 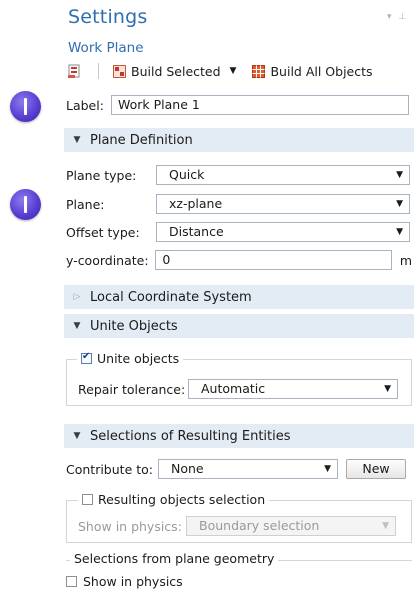 I want to click on section-unite-objects: ▼ Unite Objects, so click(x=239, y=326).